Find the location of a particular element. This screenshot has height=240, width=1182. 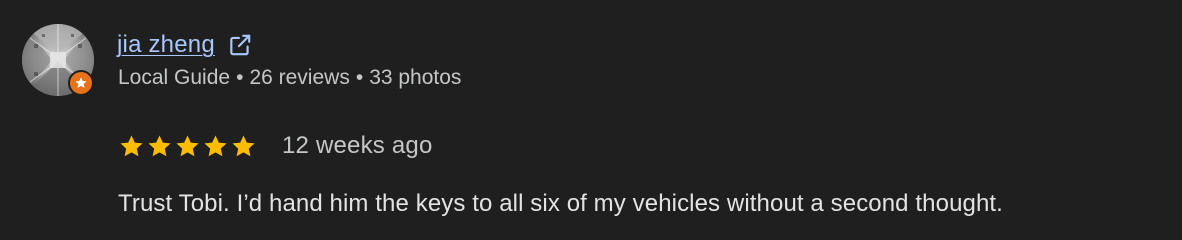

local-guide-label: Local Guide is located at coordinates (174, 77).